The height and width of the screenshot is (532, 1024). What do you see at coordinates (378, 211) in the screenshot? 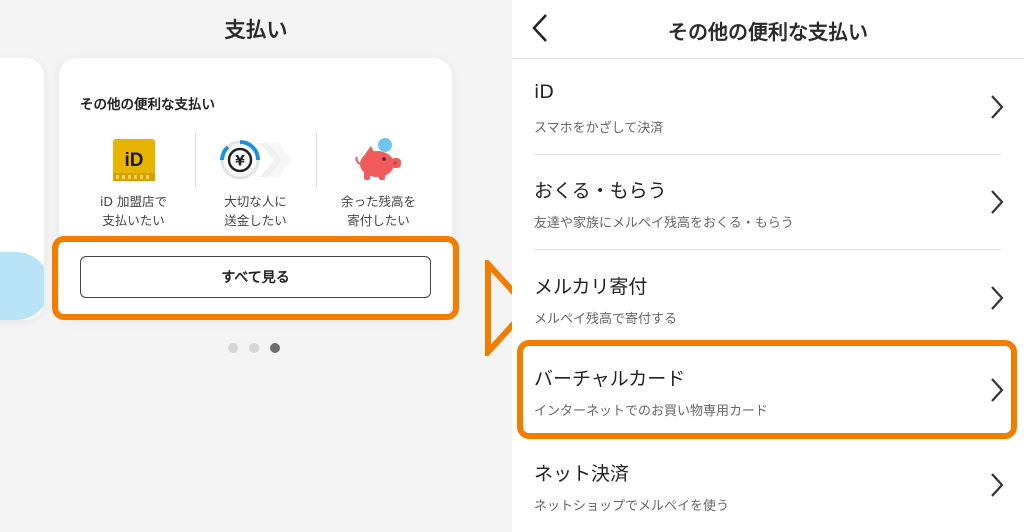
I see `feature-label: 余った残高を 寄付したい` at bounding box center [378, 211].